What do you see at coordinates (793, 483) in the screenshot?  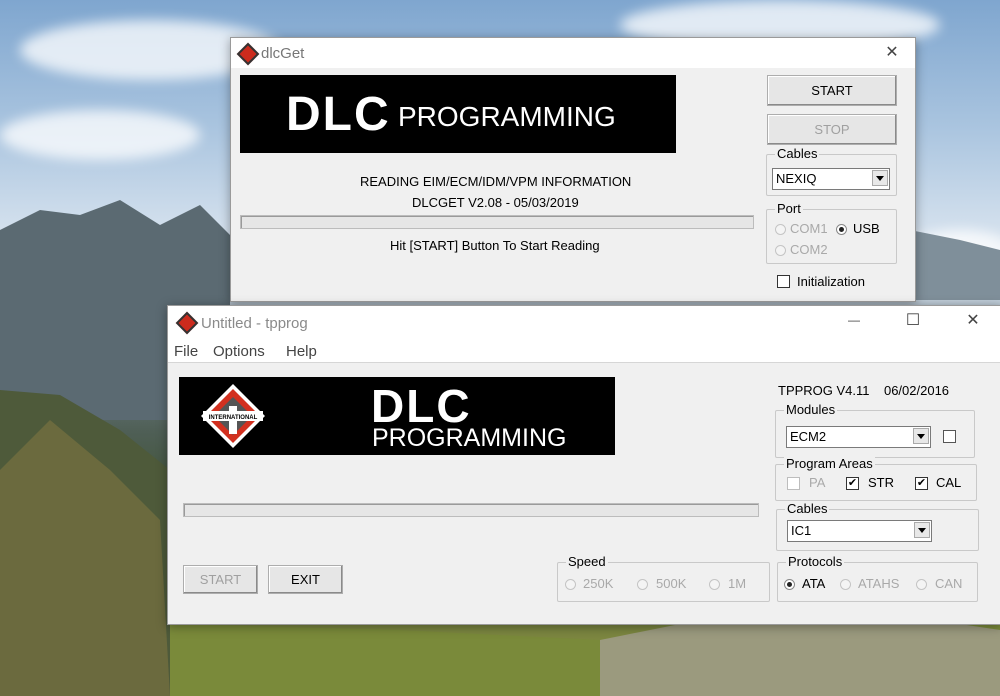 I see `pa-checkbox` at bounding box center [793, 483].